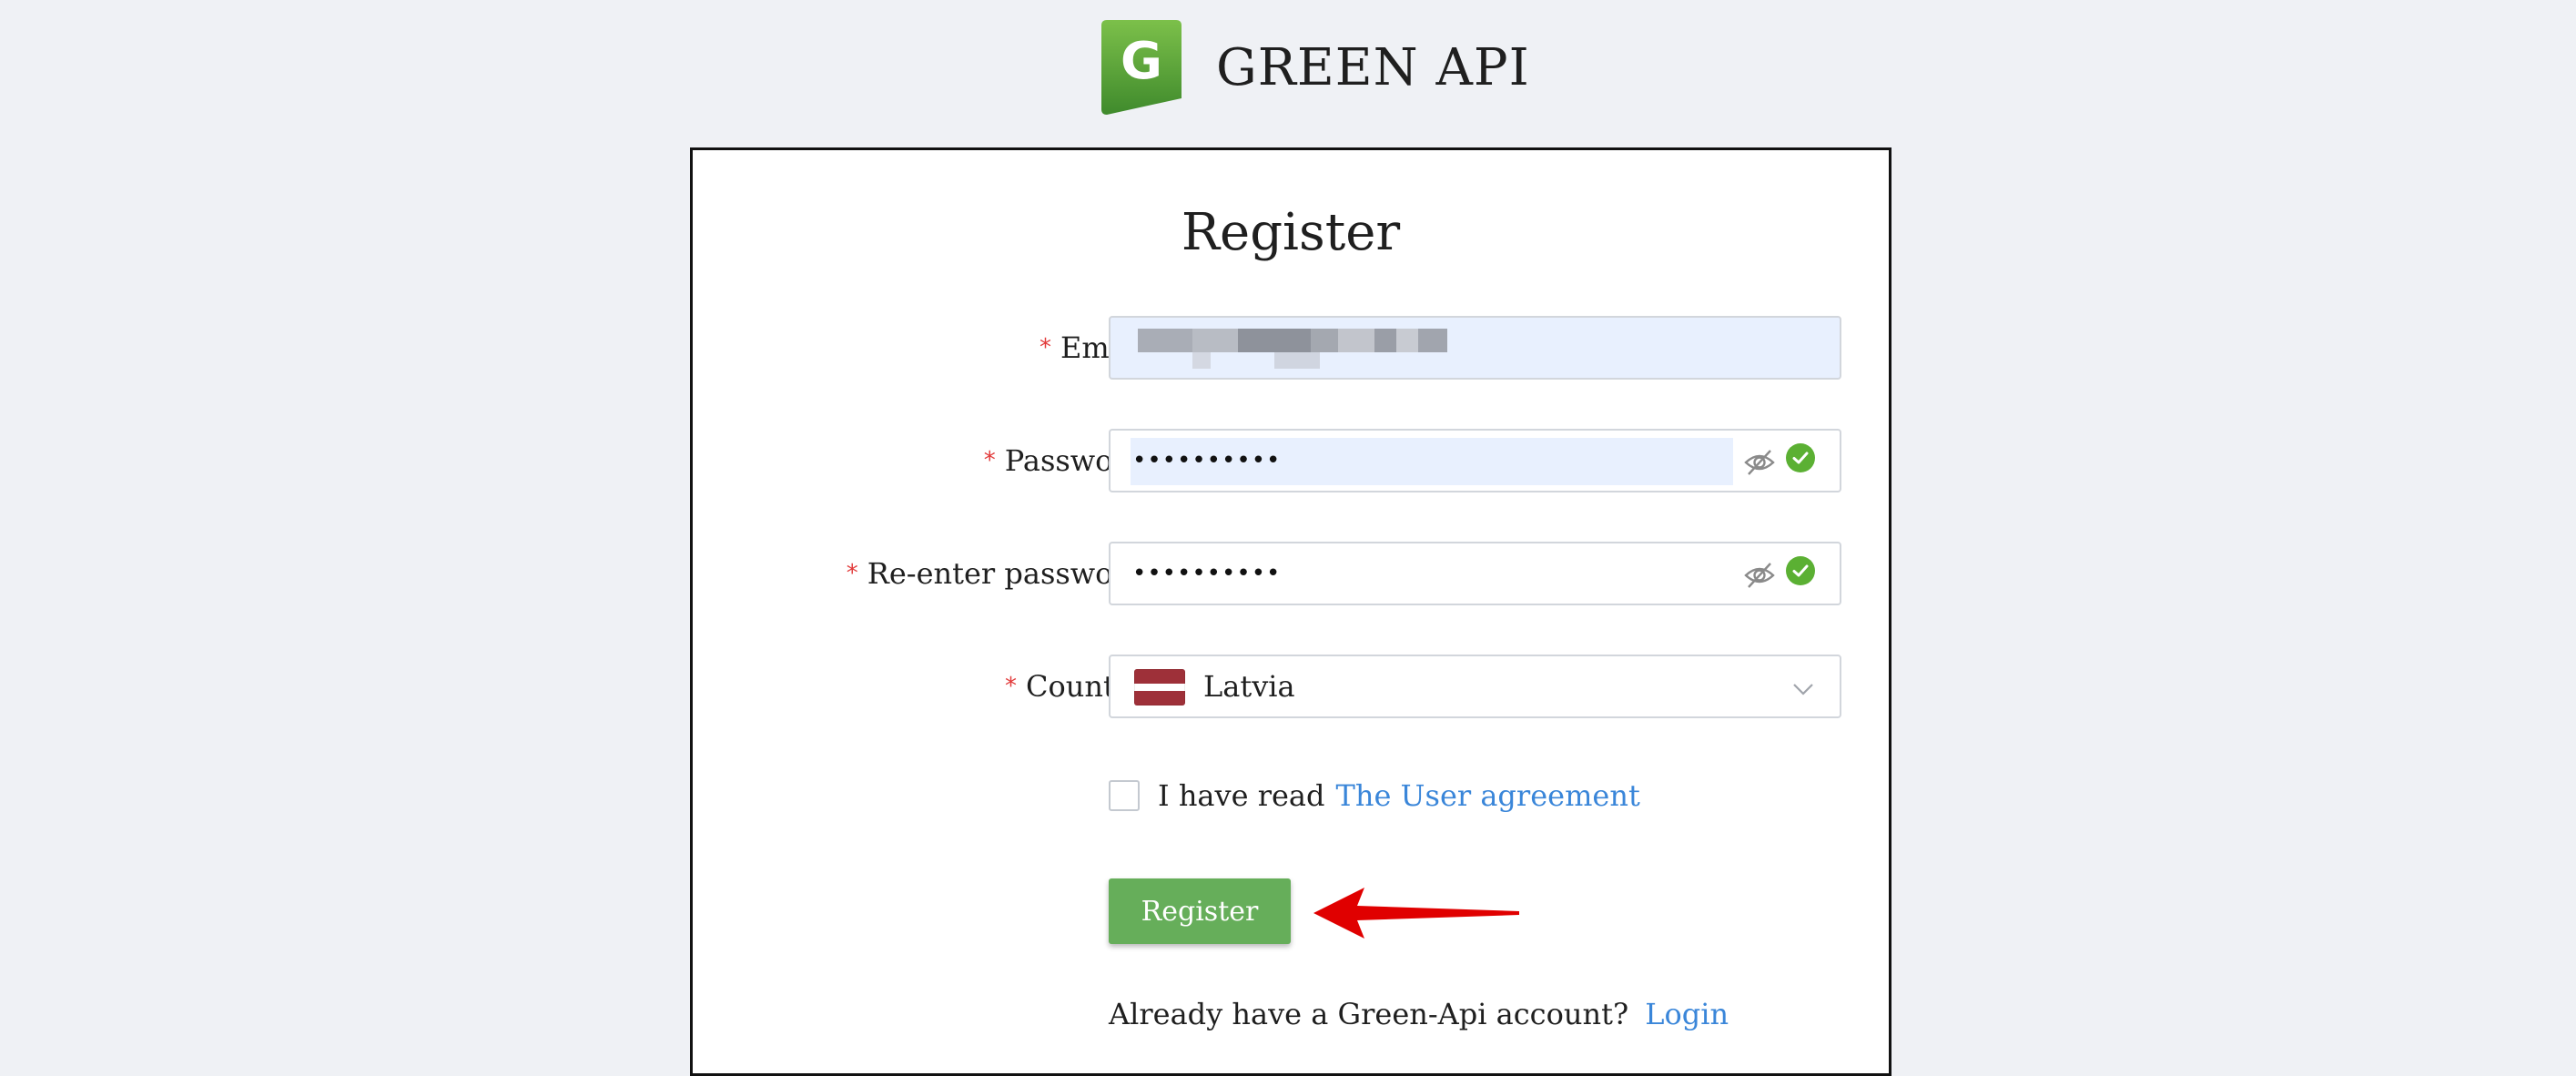 The width and height of the screenshot is (2576, 1076). I want to click on country-row: * Country : Latvia, so click(1291, 687).